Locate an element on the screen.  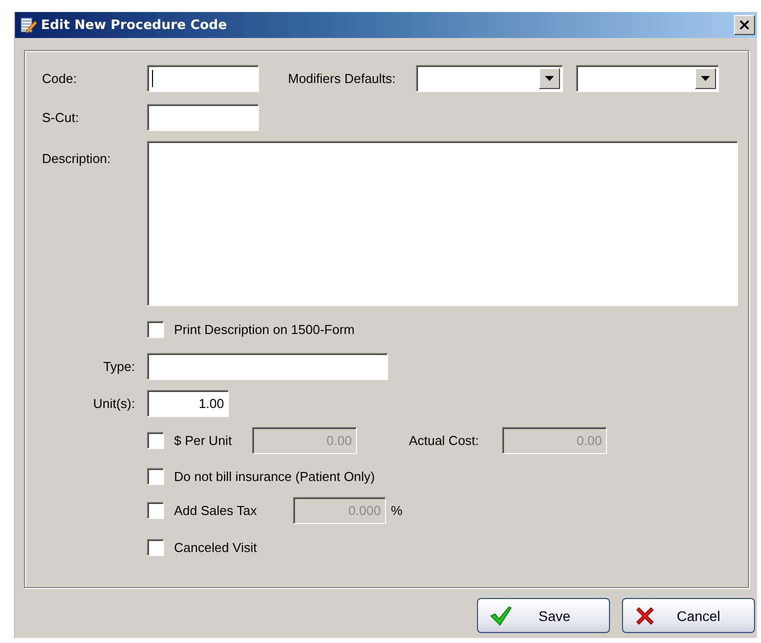
checkbox-label: Add Sales Tax is located at coordinates (215, 510).